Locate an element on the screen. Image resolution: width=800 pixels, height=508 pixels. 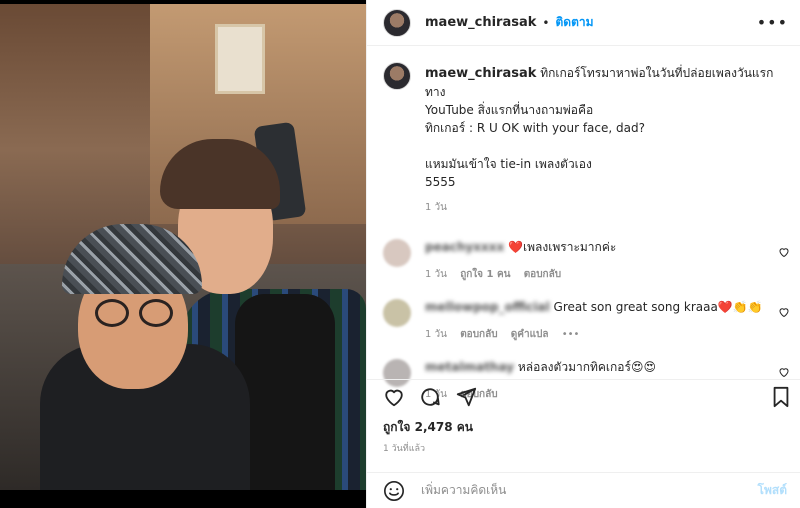
posted-time: 1 วันที่แล้ว is located at coordinates (404, 448).